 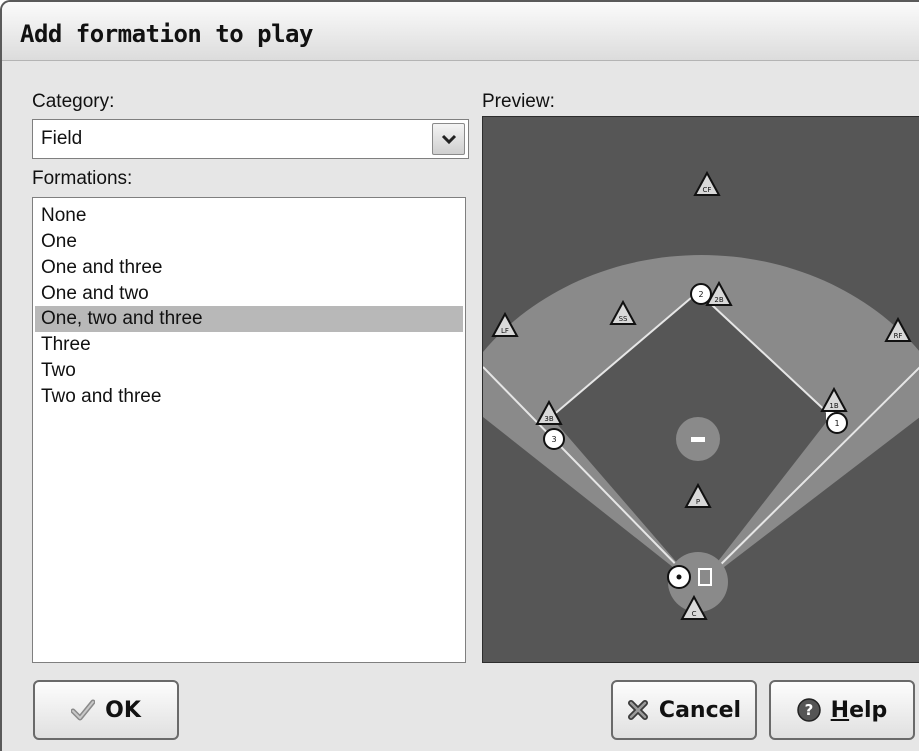 I want to click on cancel-button: Cancel, so click(x=684, y=710).